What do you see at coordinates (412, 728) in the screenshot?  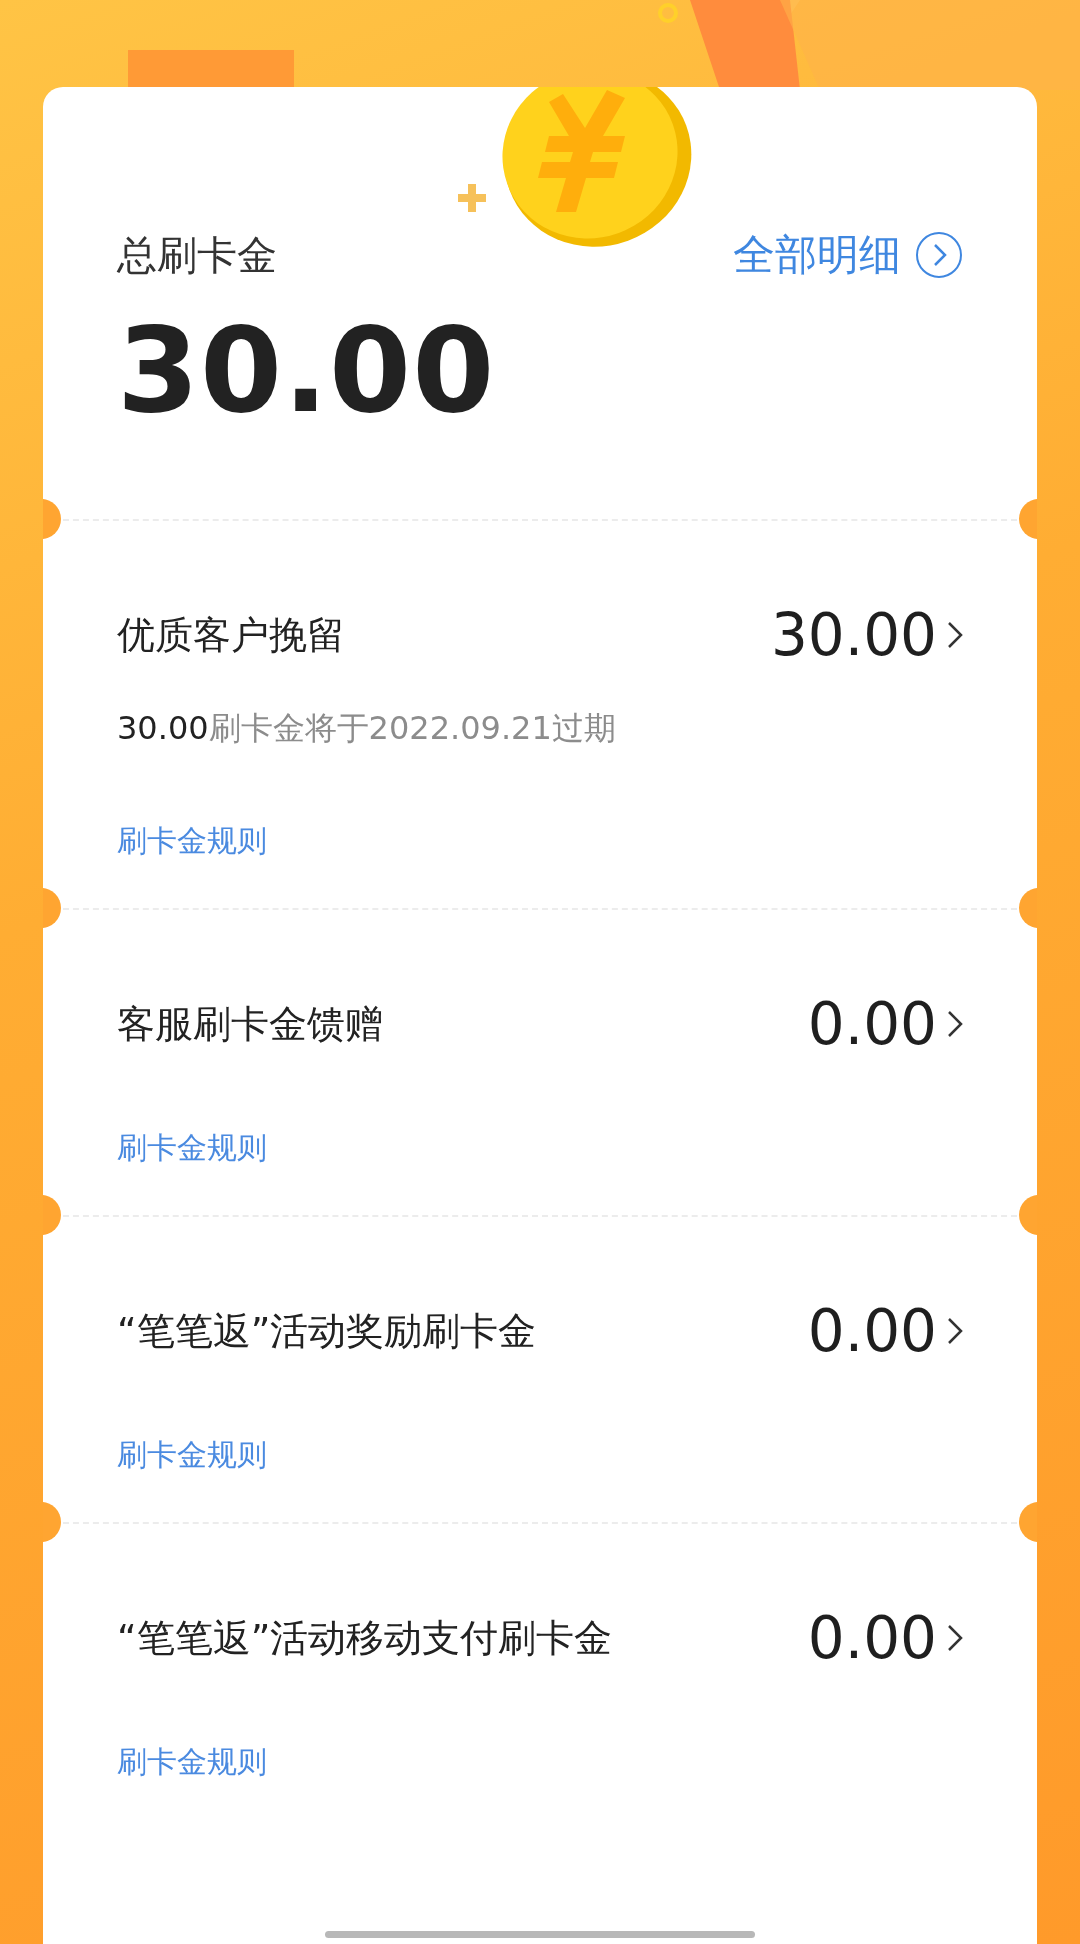 I see `expiry-note: 刷卡金将于2022.09.21过期` at bounding box center [412, 728].